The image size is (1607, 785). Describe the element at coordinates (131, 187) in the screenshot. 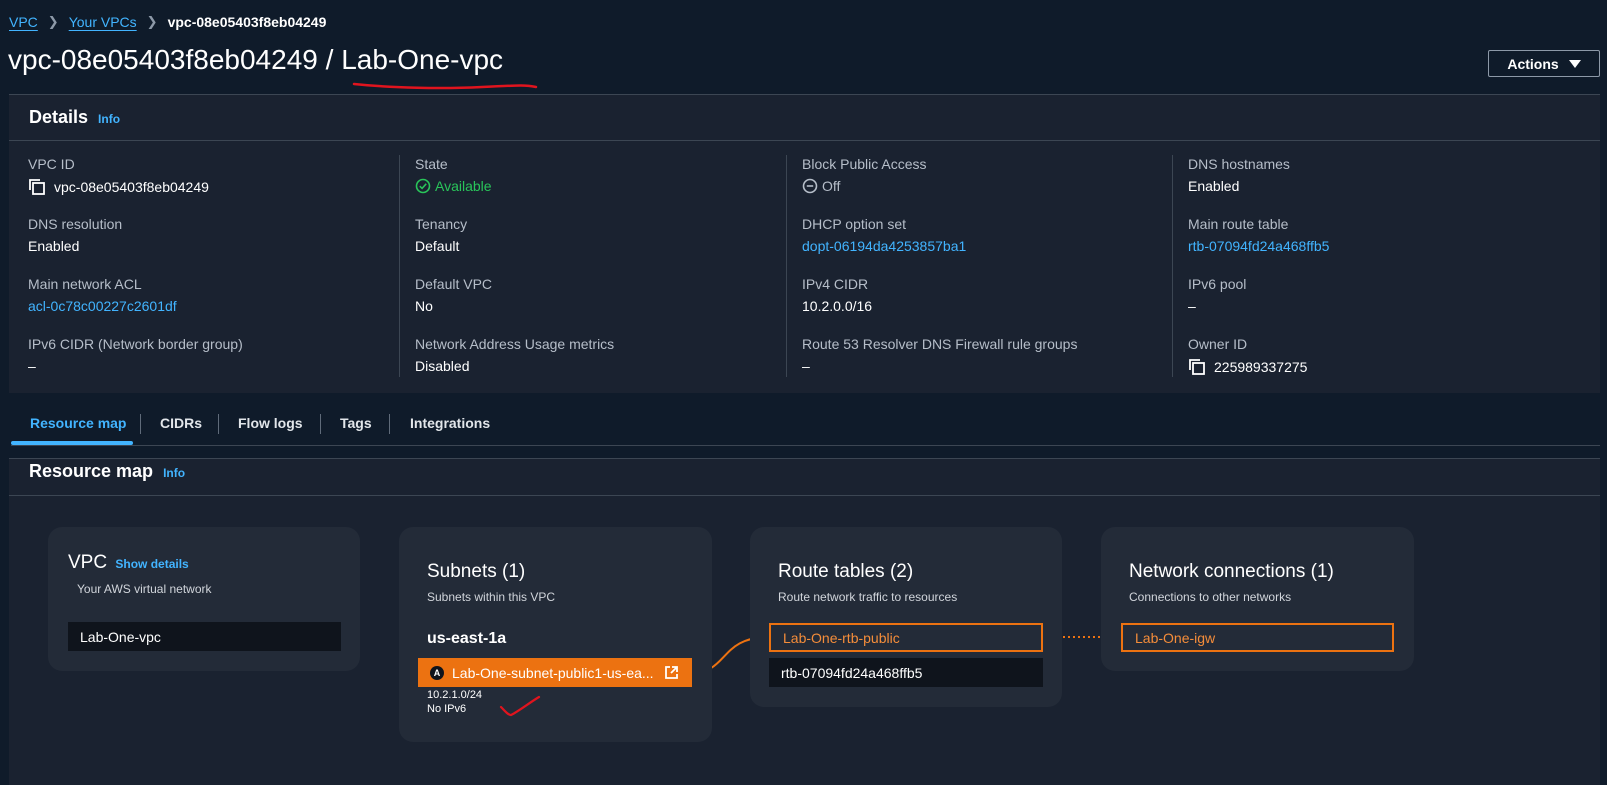

I see `vpc-id-value: vpc-08e05403f8eb04249` at that location.